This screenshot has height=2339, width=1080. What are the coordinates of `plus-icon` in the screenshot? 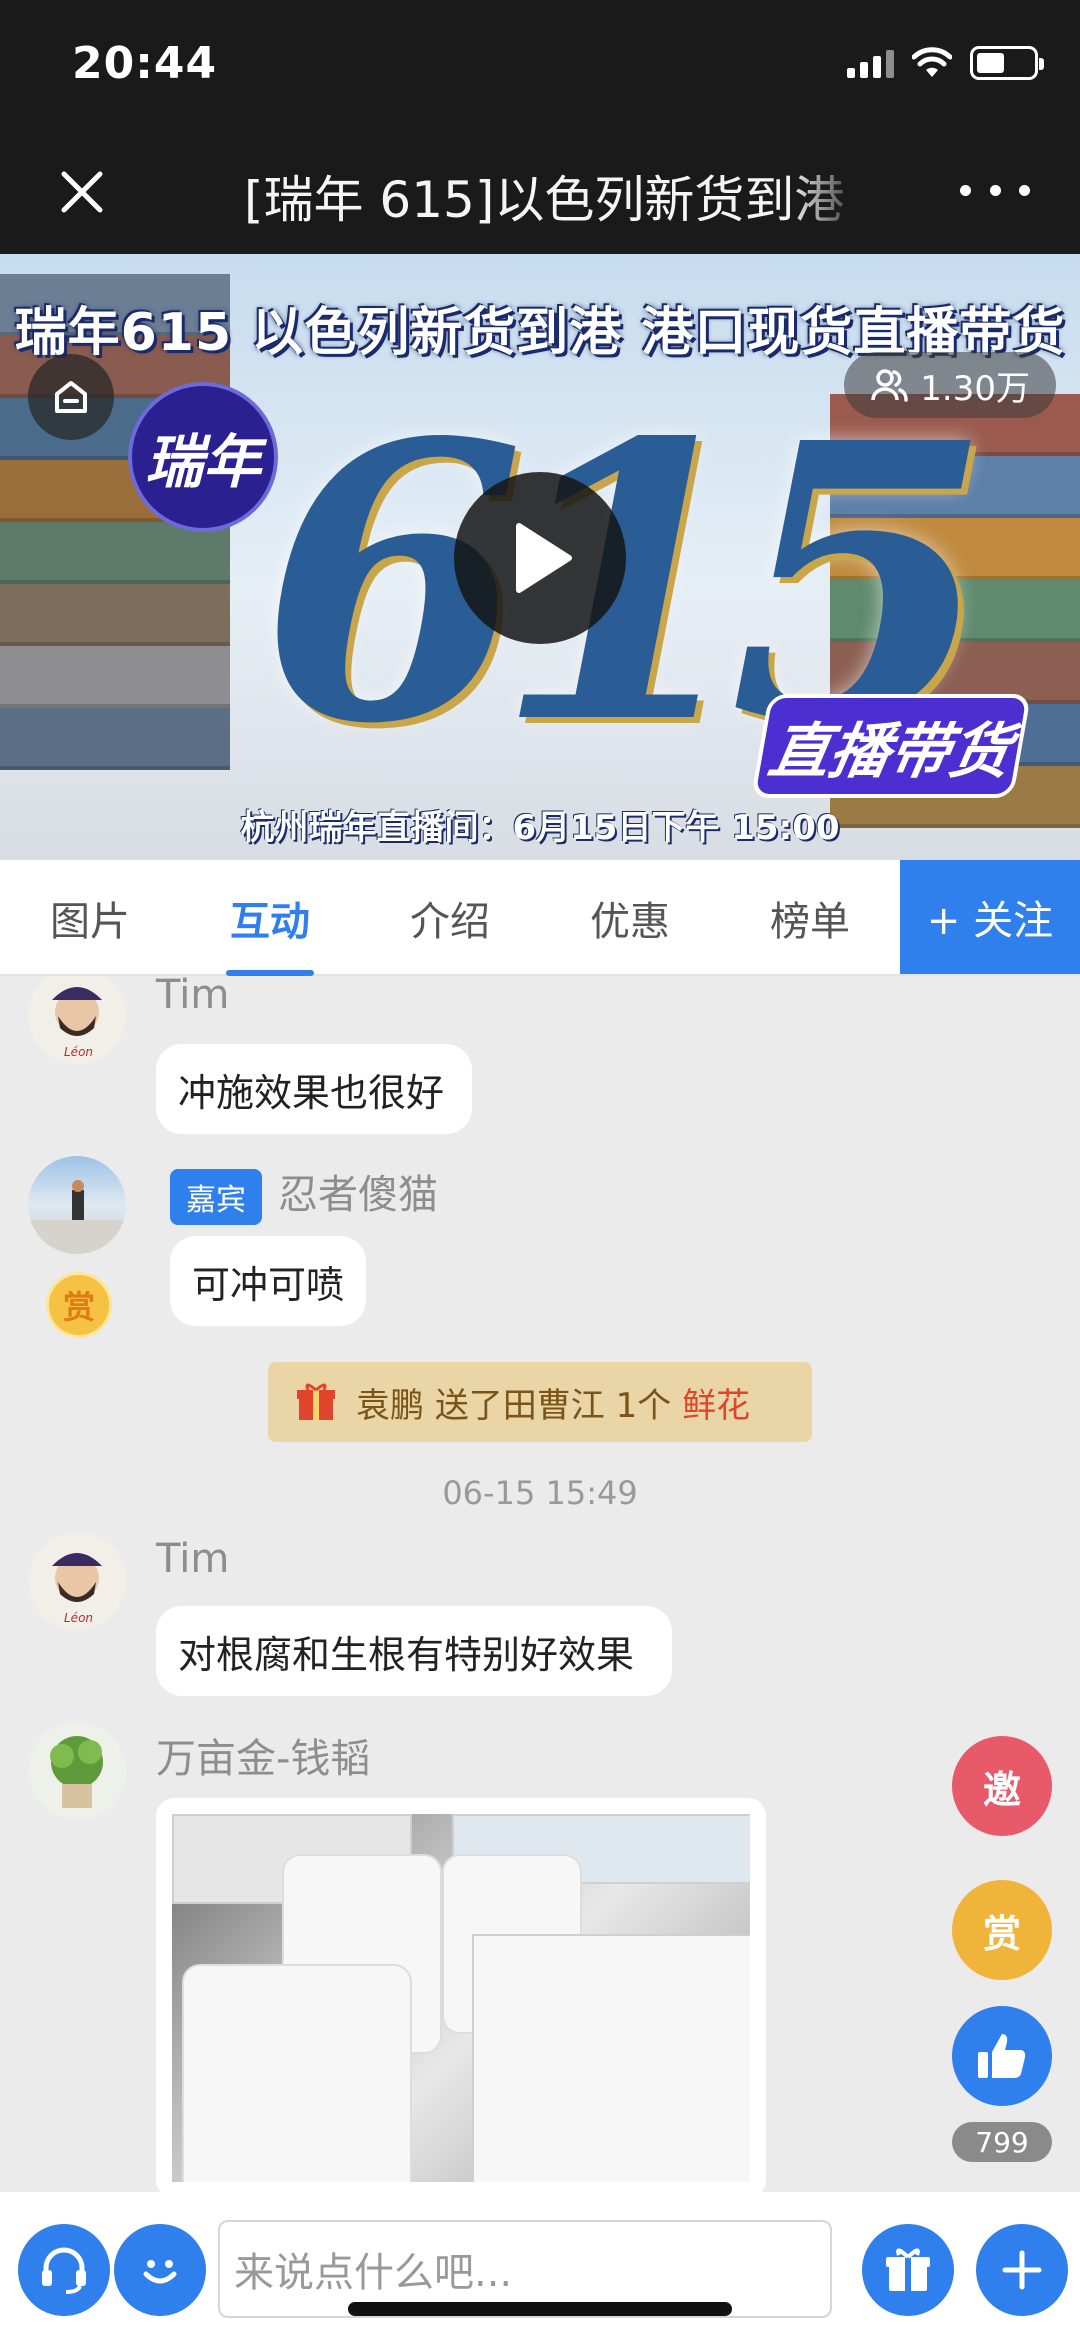 It's located at (1022, 2270).